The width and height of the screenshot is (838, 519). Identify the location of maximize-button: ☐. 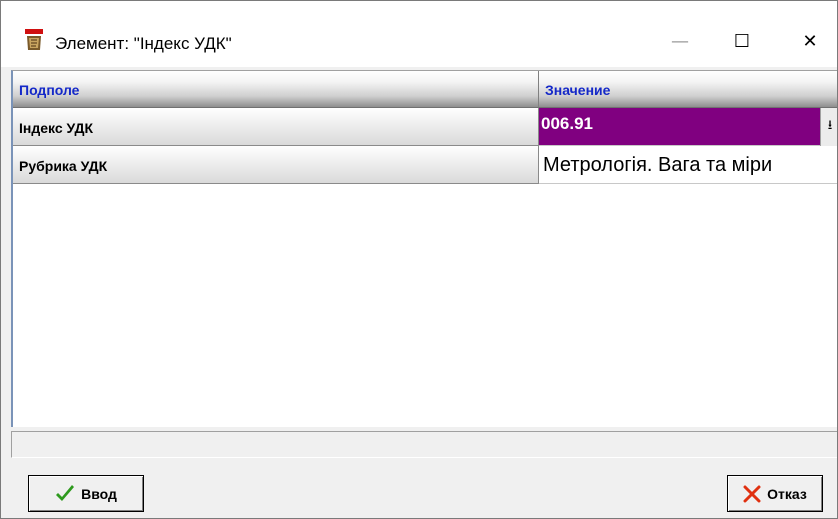
(742, 41).